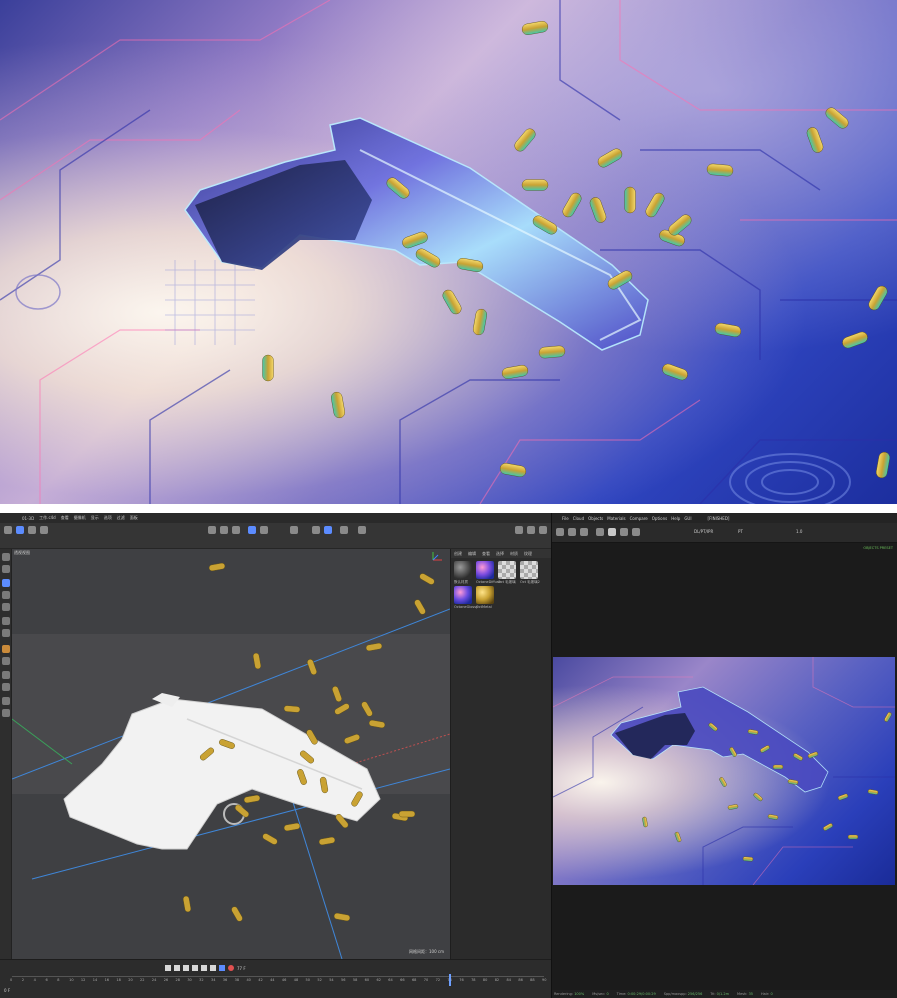 The height and width of the screenshot is (998, 897). I want to click on timeline-tick: 44, so click(272, 980).